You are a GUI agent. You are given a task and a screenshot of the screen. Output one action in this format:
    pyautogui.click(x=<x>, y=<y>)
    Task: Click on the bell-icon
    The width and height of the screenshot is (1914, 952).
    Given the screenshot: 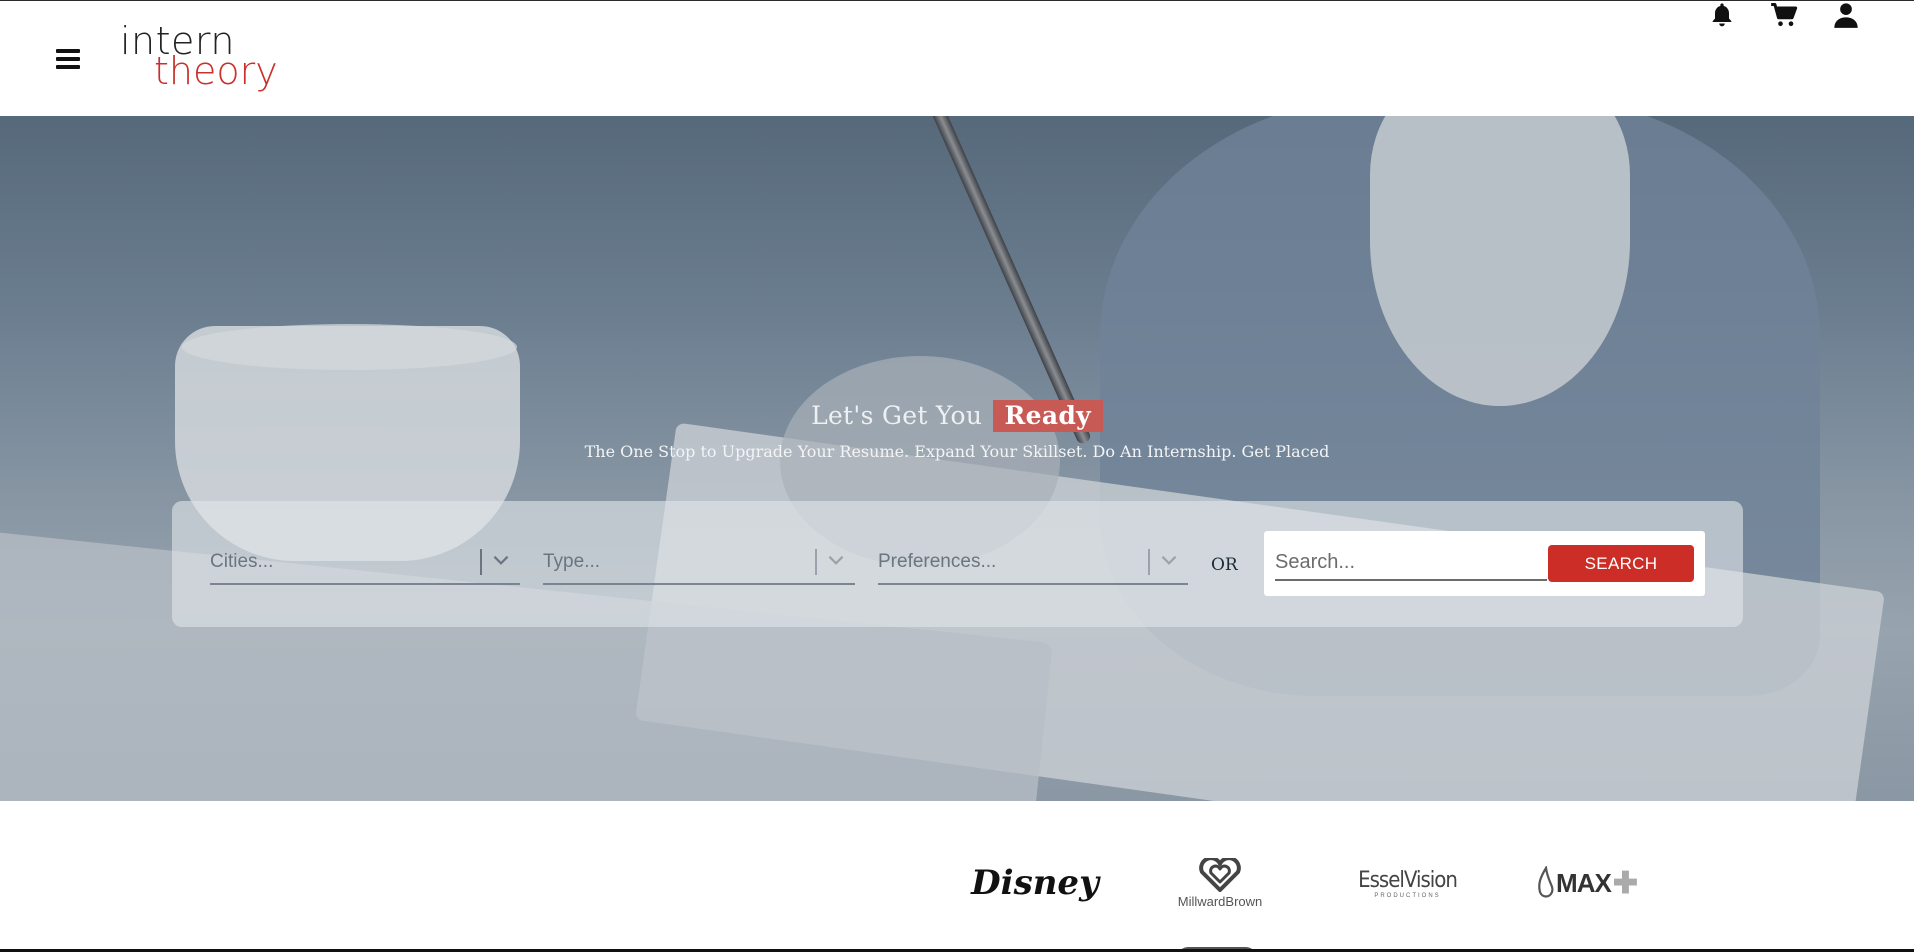 What is the action you would take?
    pyautogui.click(x=1722, y=15)
    